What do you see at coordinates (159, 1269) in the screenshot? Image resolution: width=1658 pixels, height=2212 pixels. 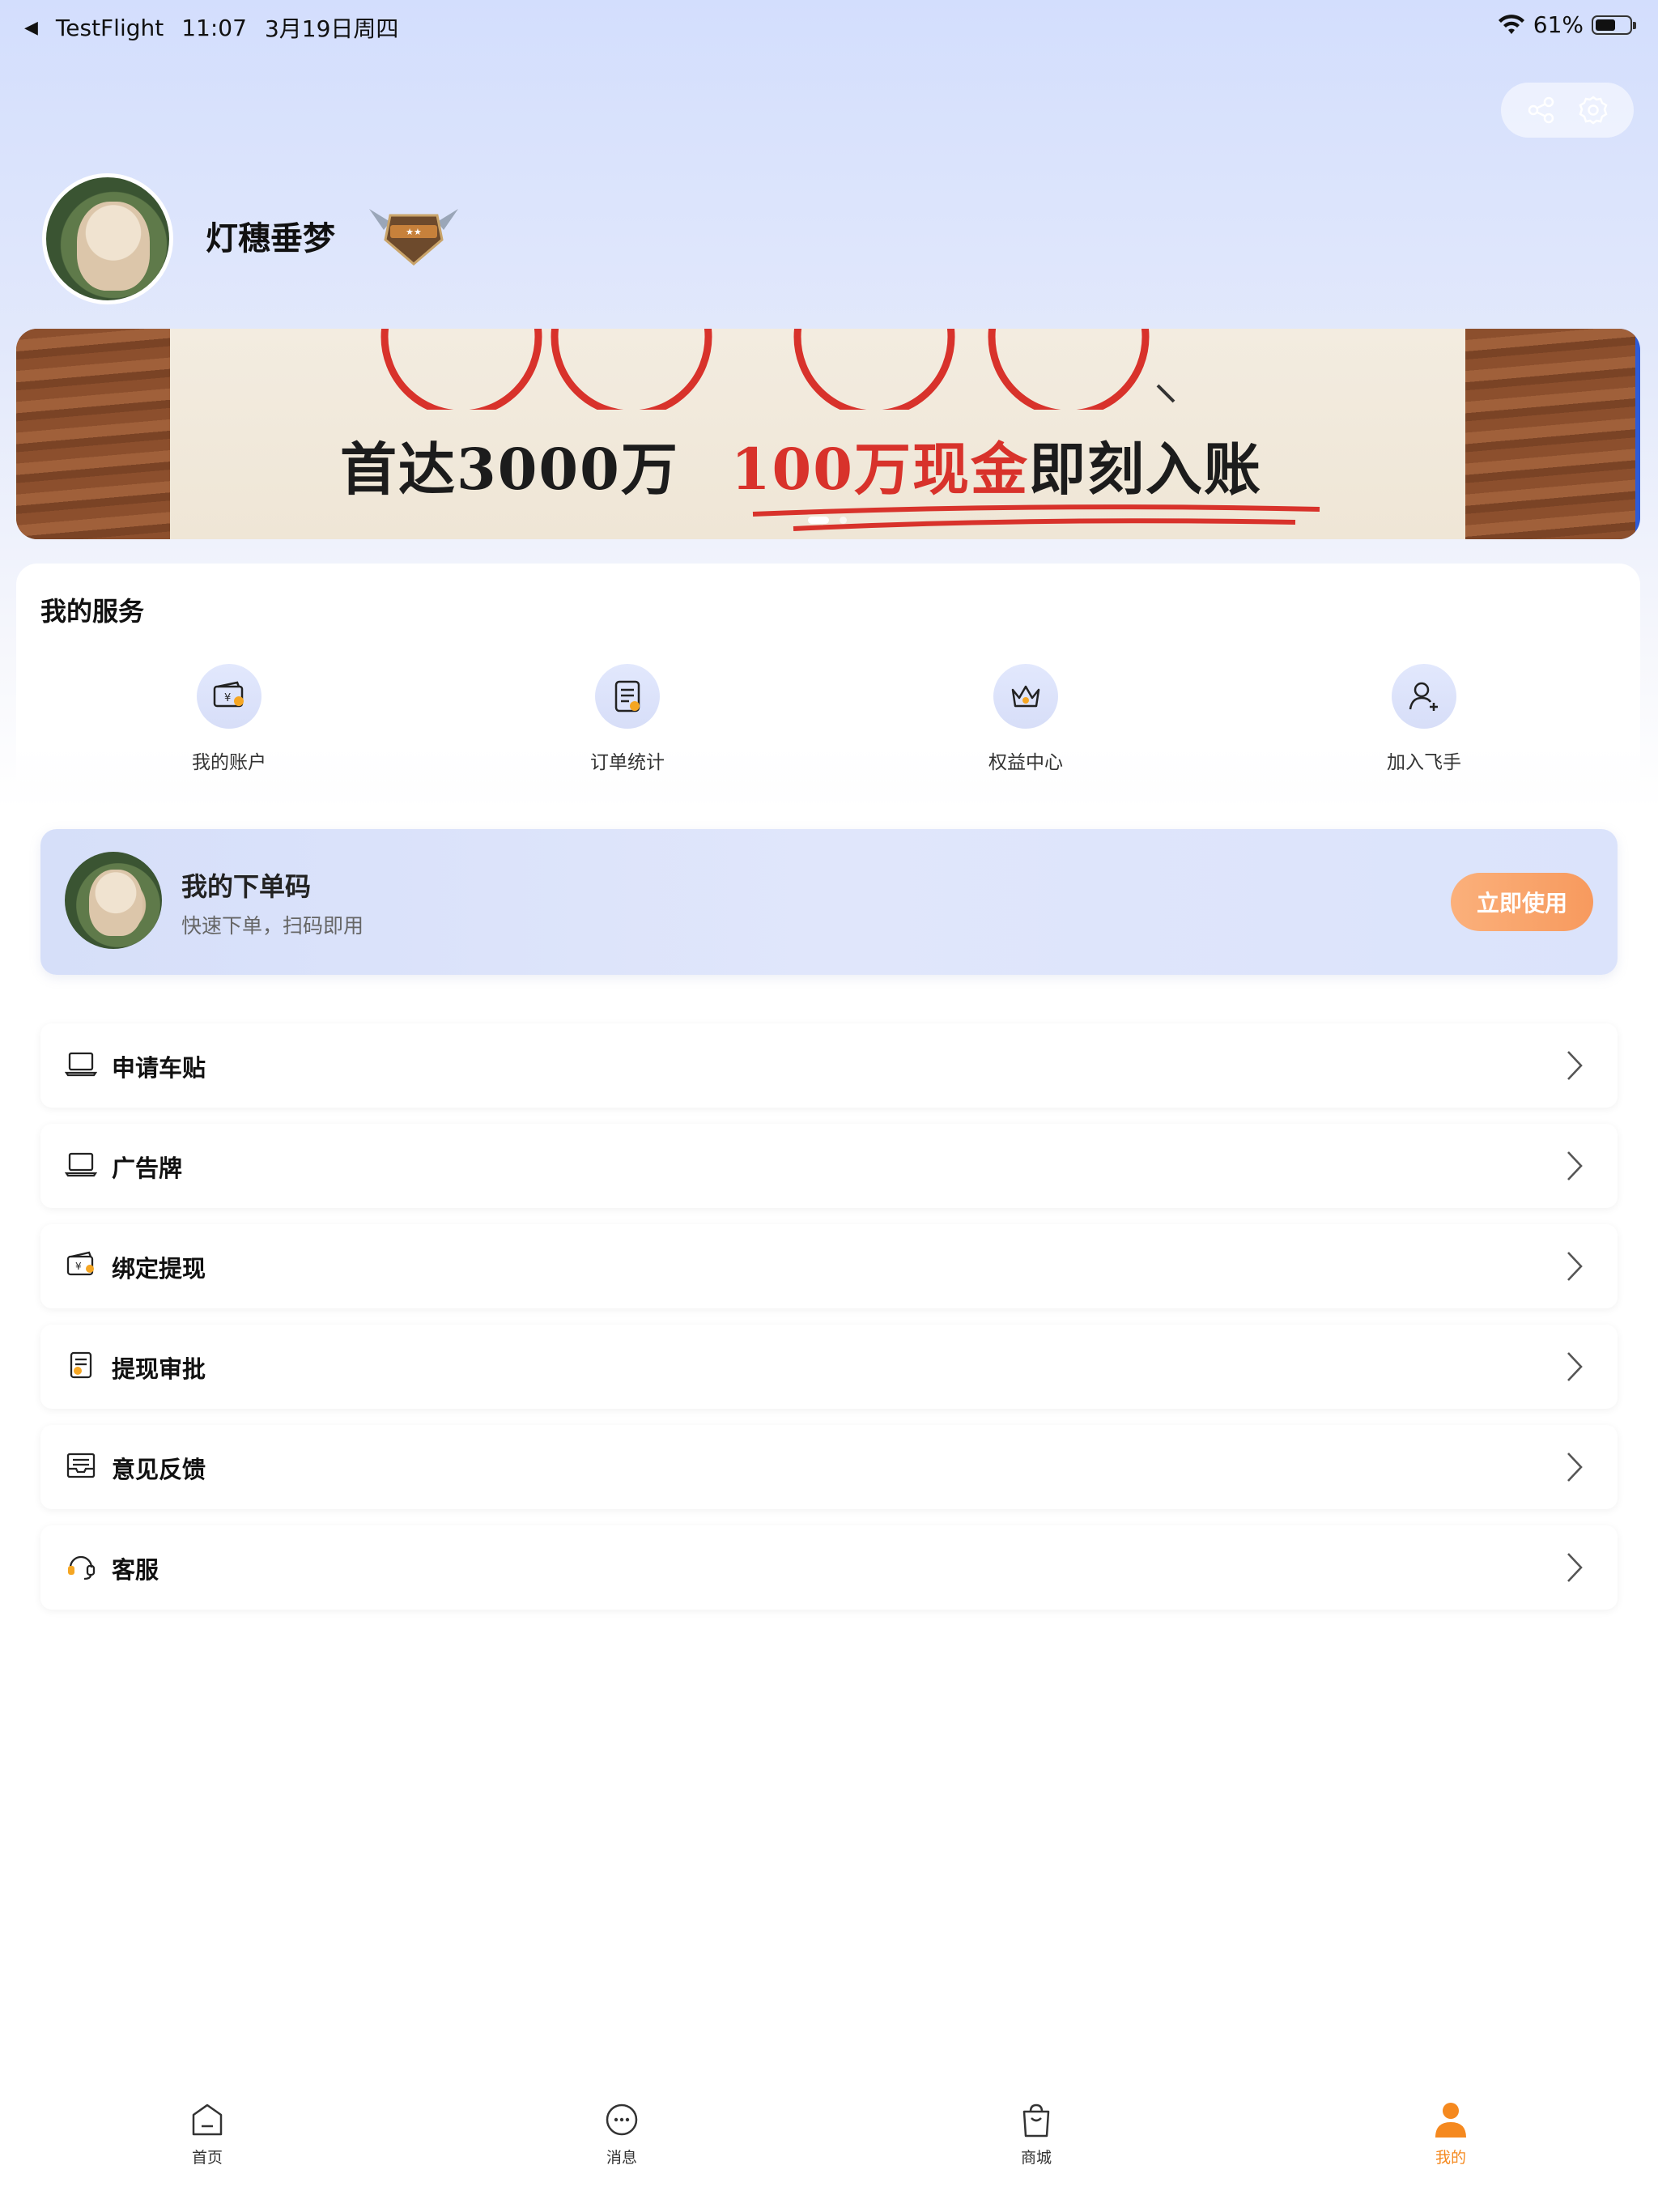 I see `menu-item-label: 绑定提现` at bounding box center [159, 1269].